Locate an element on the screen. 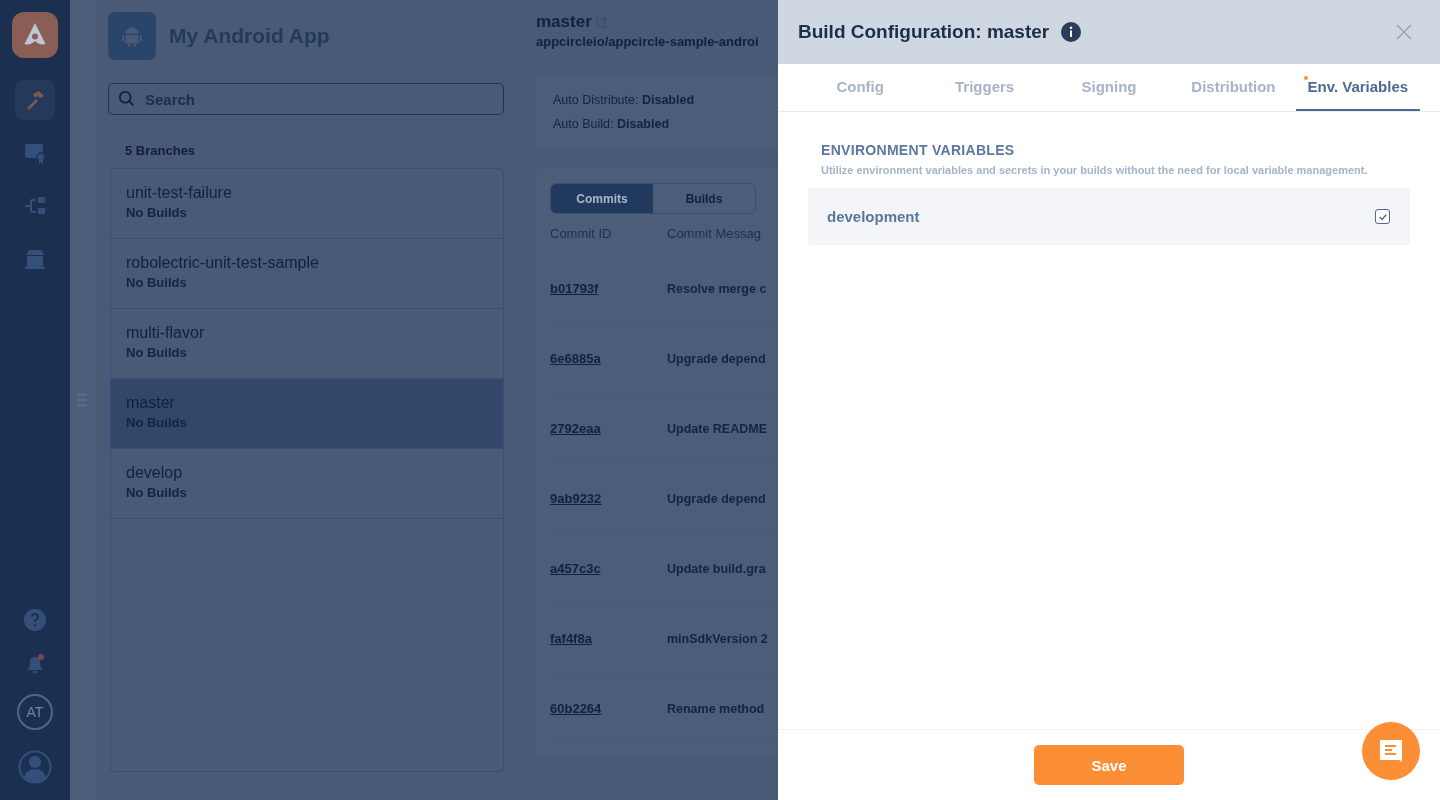 The height and width of the screenshot is (800, 1440). branch-title: master is located at coordinates (564, 22).